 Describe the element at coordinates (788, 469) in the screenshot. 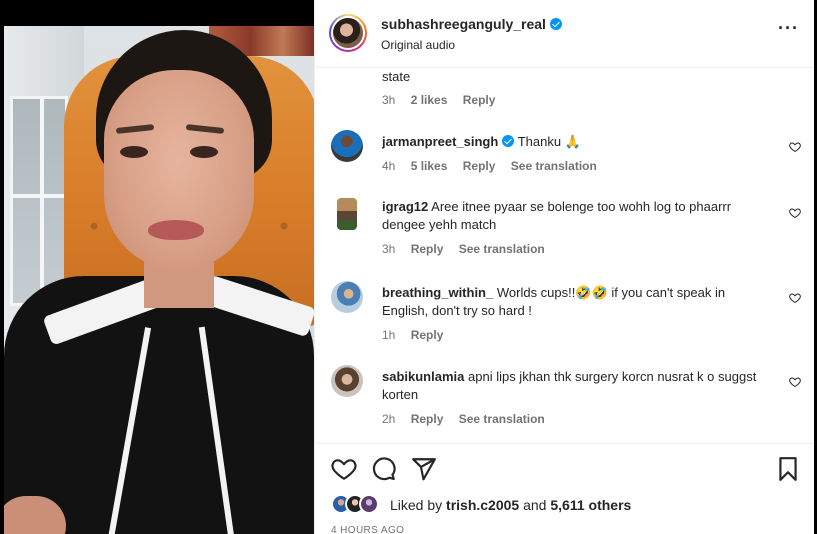

I see `bookmark-icon` at that location.